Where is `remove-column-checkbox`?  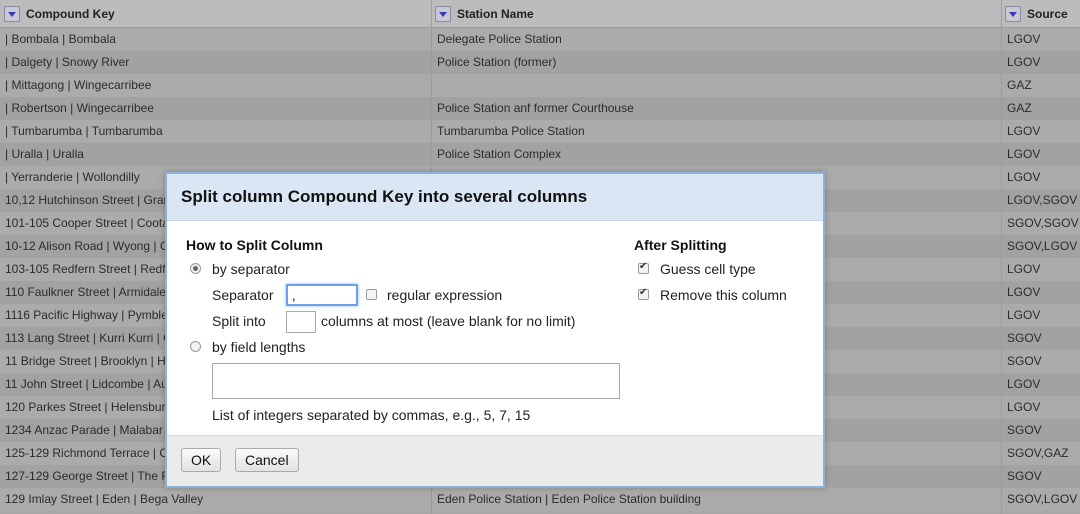
remove-column-checkbox is located at coordinates (643, 293).